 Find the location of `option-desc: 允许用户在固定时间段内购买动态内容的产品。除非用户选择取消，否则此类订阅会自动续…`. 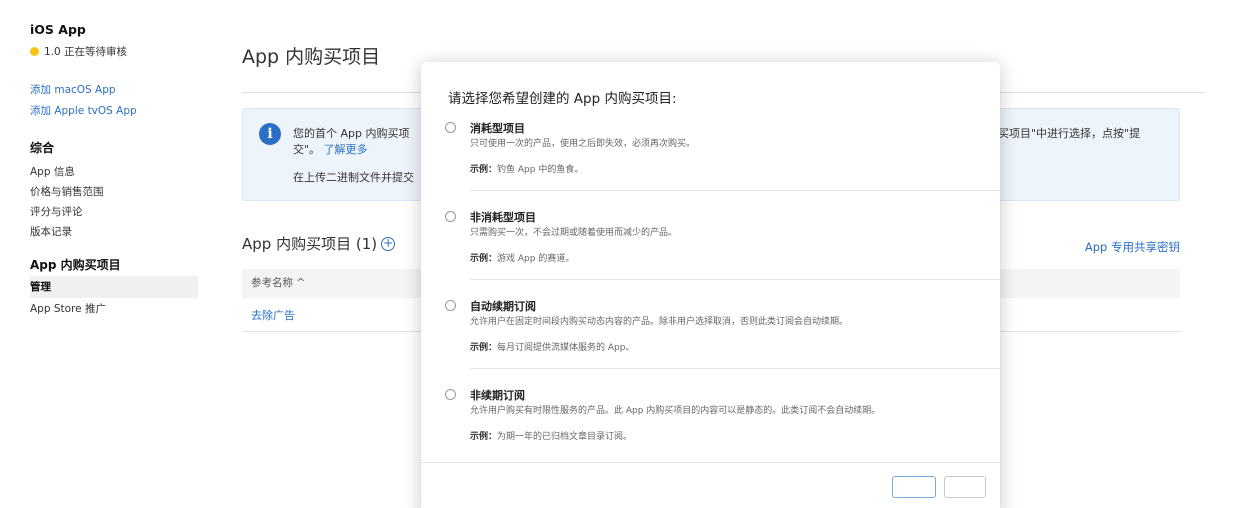

option-desc: 允许用户在固定时间段内购买动态内容的产品。除非用户选择取消，否则此类订阅会自动续… is located at coordinates (659, 322).